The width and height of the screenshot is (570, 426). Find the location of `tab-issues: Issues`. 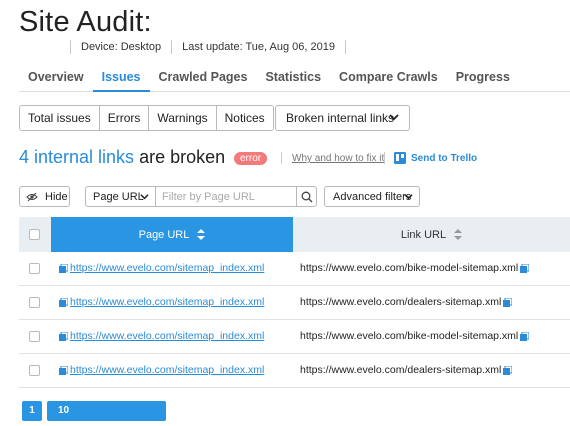

tab-issues: Issues is located at coordinates (121, 77).